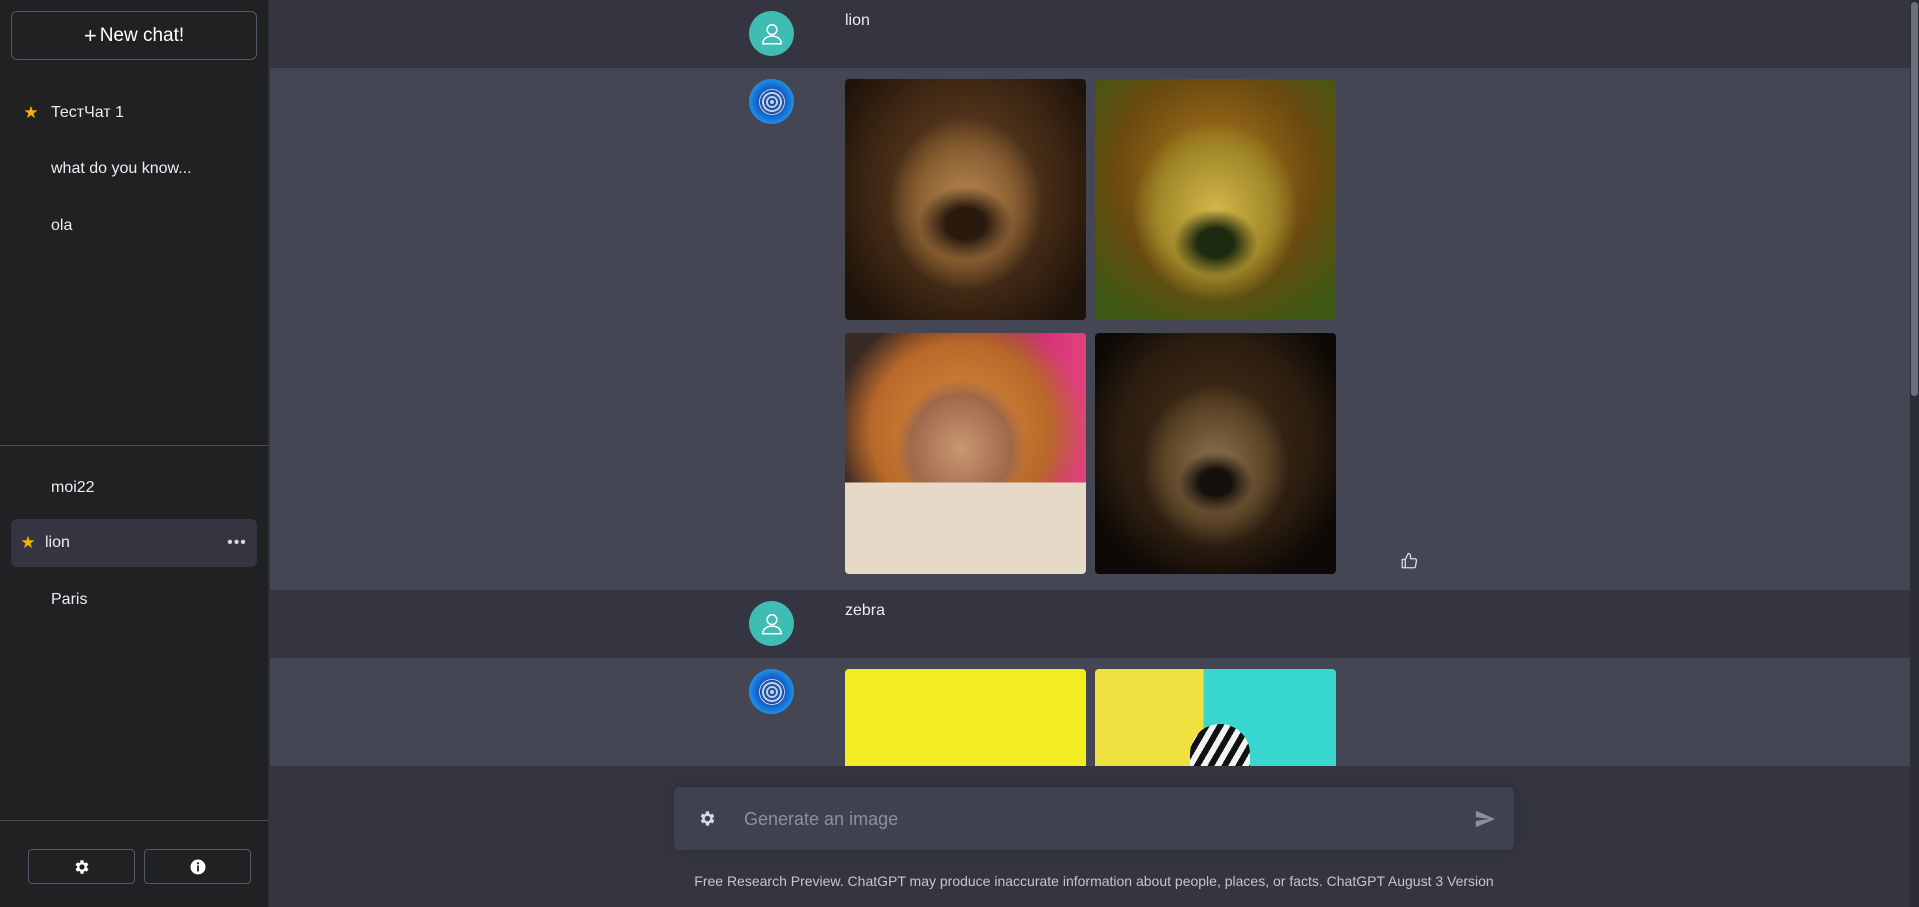  I want to click on sidebar-item-label: ТестЧат 1, so click(87, 112).